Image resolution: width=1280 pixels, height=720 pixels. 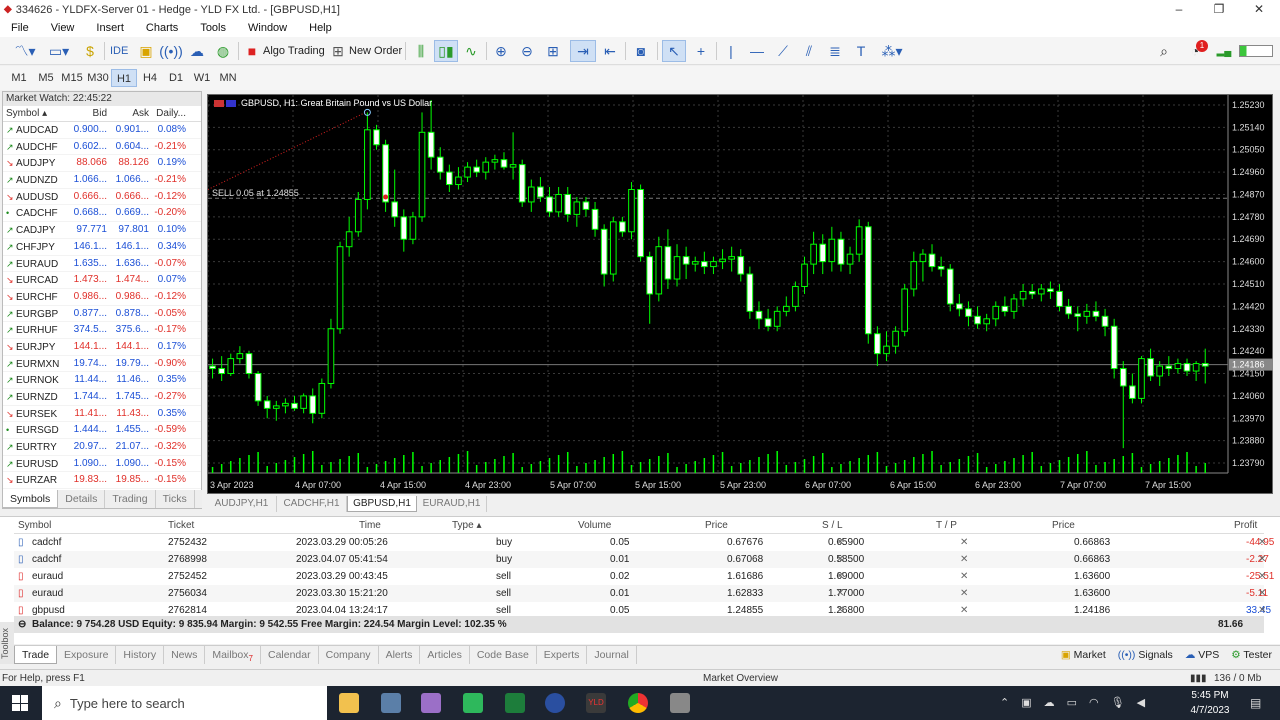 What do you see at coordinates (102, 447) in the screenshot?
I see `market-watch-row: ↗ EURTRY 20.97... 21.07... -0.32%` at bounding box center [102, 447].